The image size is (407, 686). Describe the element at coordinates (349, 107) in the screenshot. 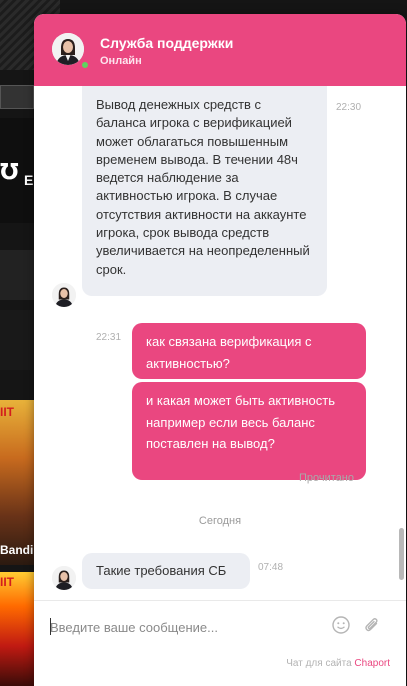

I see `message-time: 22:30` at that location.